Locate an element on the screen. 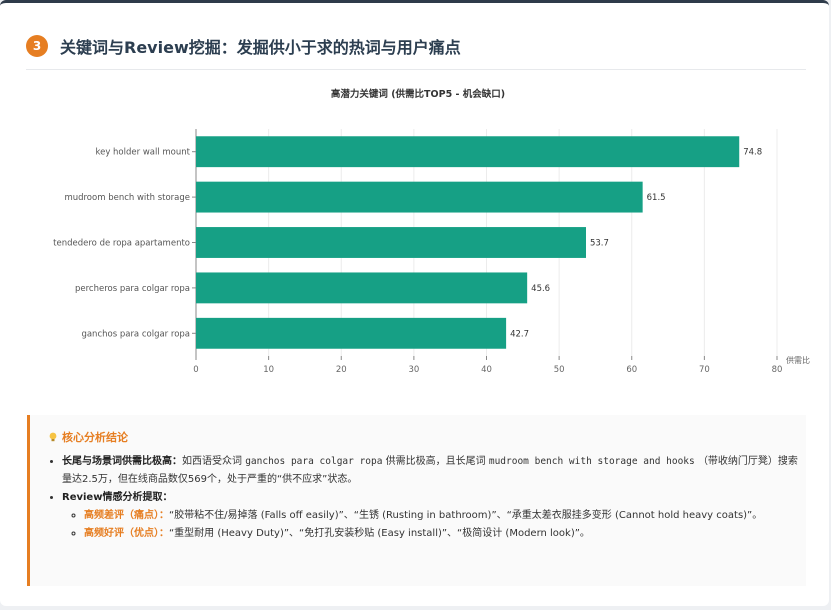  category-label: tendedero de ropa apartamento is located at coordinates (121, 244).